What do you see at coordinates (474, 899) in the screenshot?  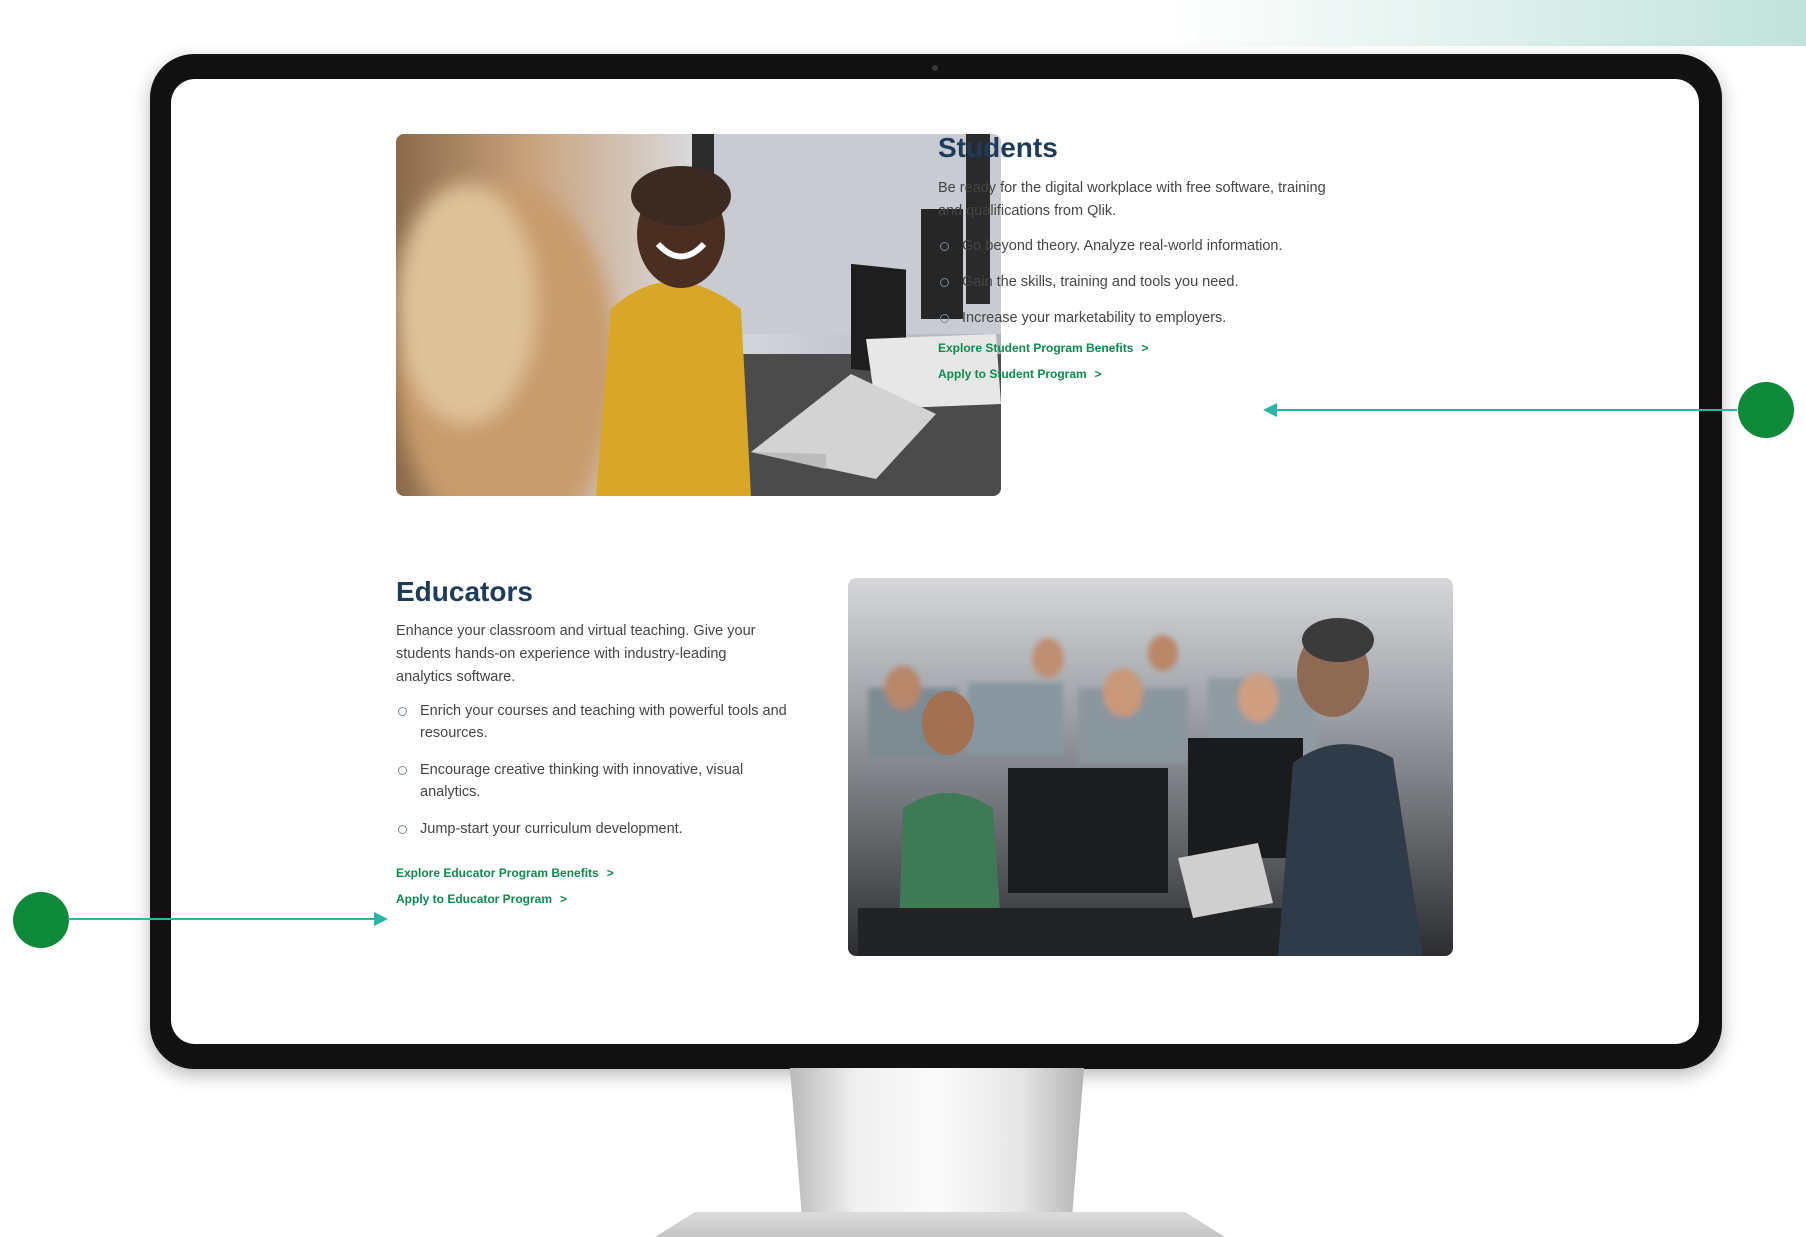 I see `link-label: Apply to Educator Program` at bounding box center [474, 899].